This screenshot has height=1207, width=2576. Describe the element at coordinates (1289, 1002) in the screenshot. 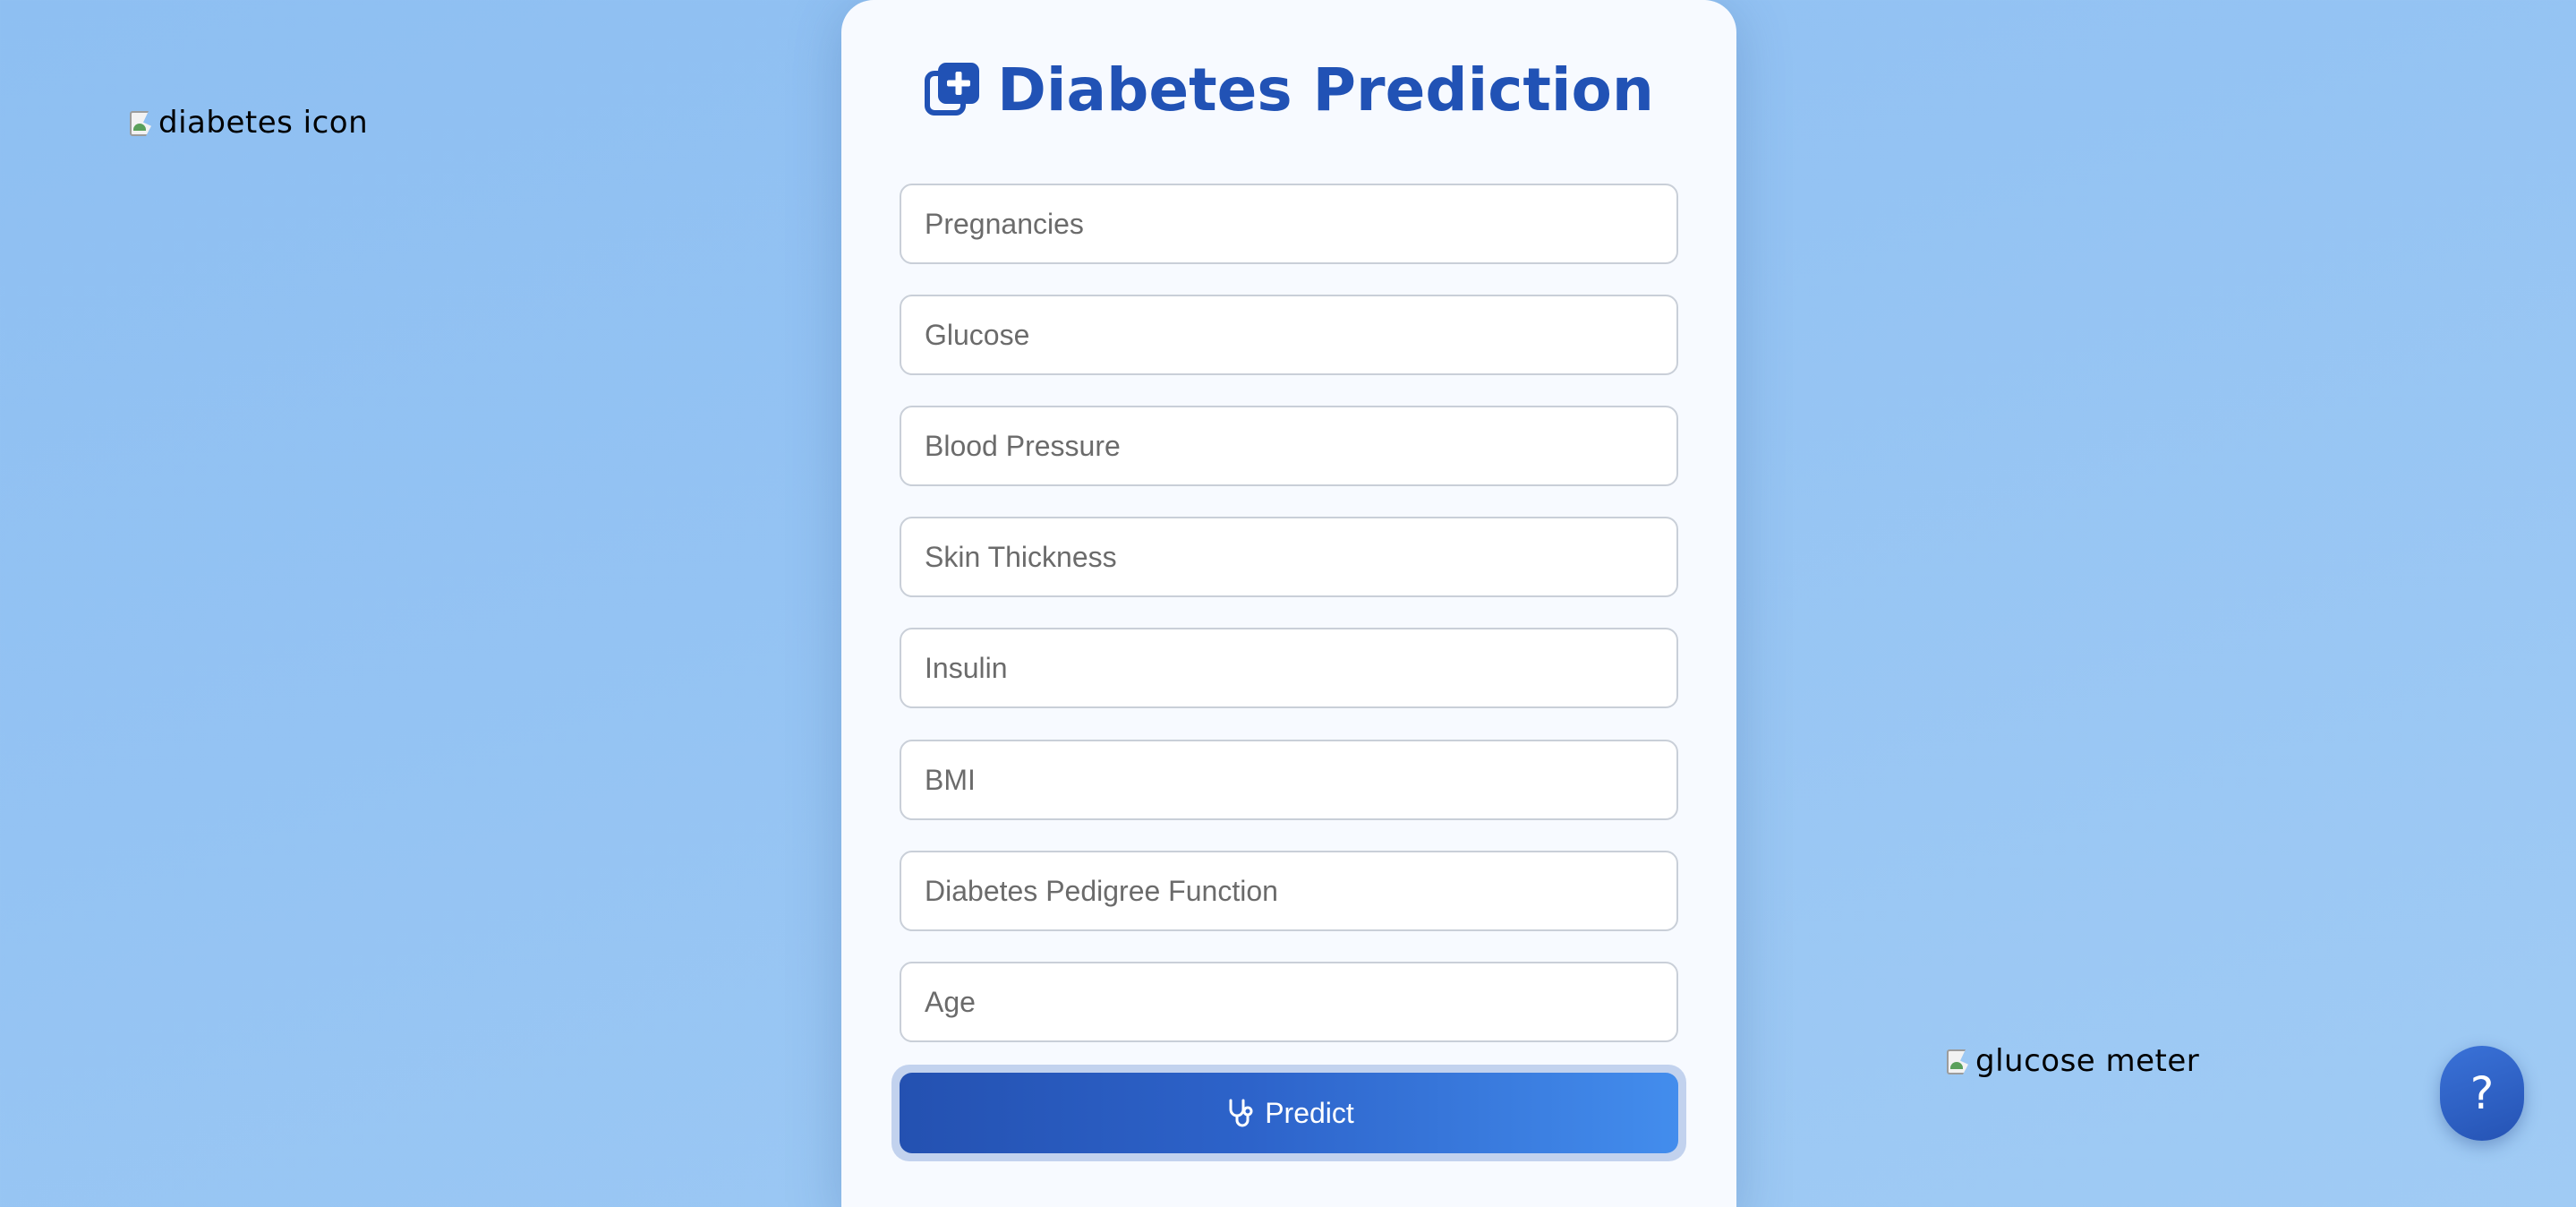

I see `age-input` at that location.